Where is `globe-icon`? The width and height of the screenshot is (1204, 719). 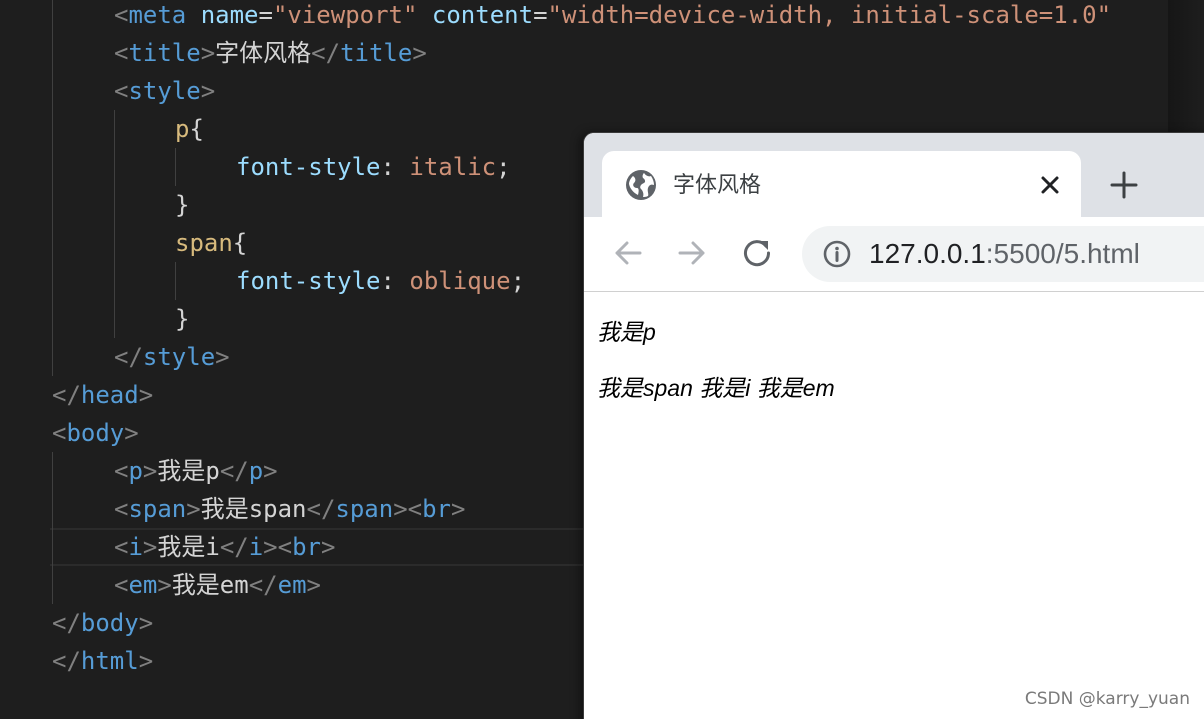
globe-icon is located at coordinates (641, 185).